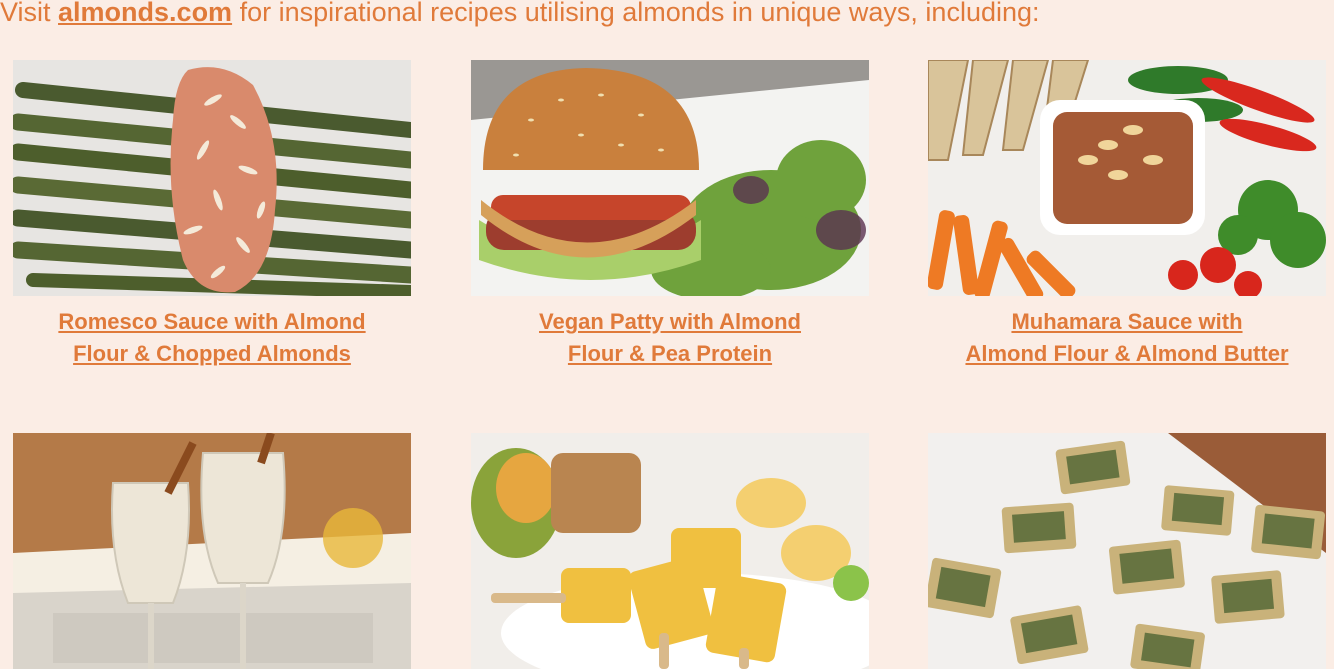 The width and height of the screenshot is (1334, 669). What do you see at coordinates (670, 551) in the screenshot?
I see `popsicles-photo` at bounding box center [670, 551].